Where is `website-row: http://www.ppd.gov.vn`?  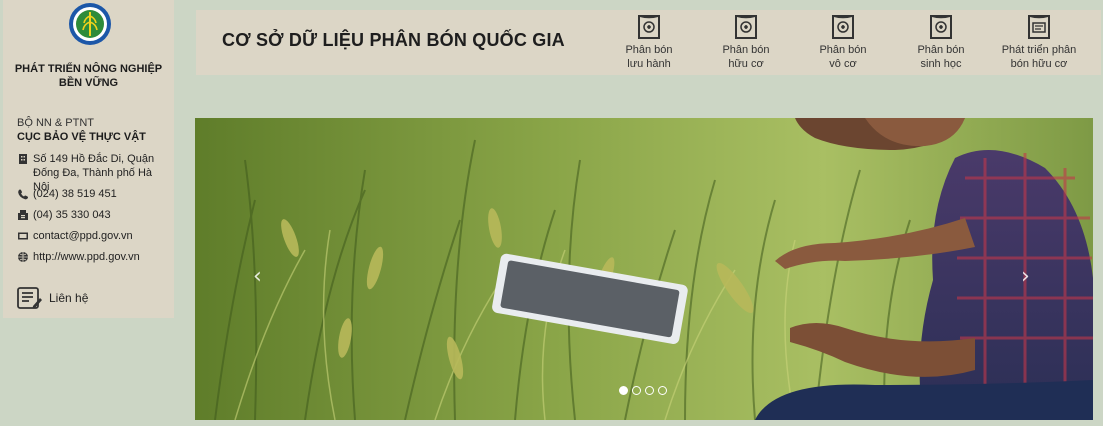
website-row: http://www.ppd.gov.vn is located at coordinates (93, 257).